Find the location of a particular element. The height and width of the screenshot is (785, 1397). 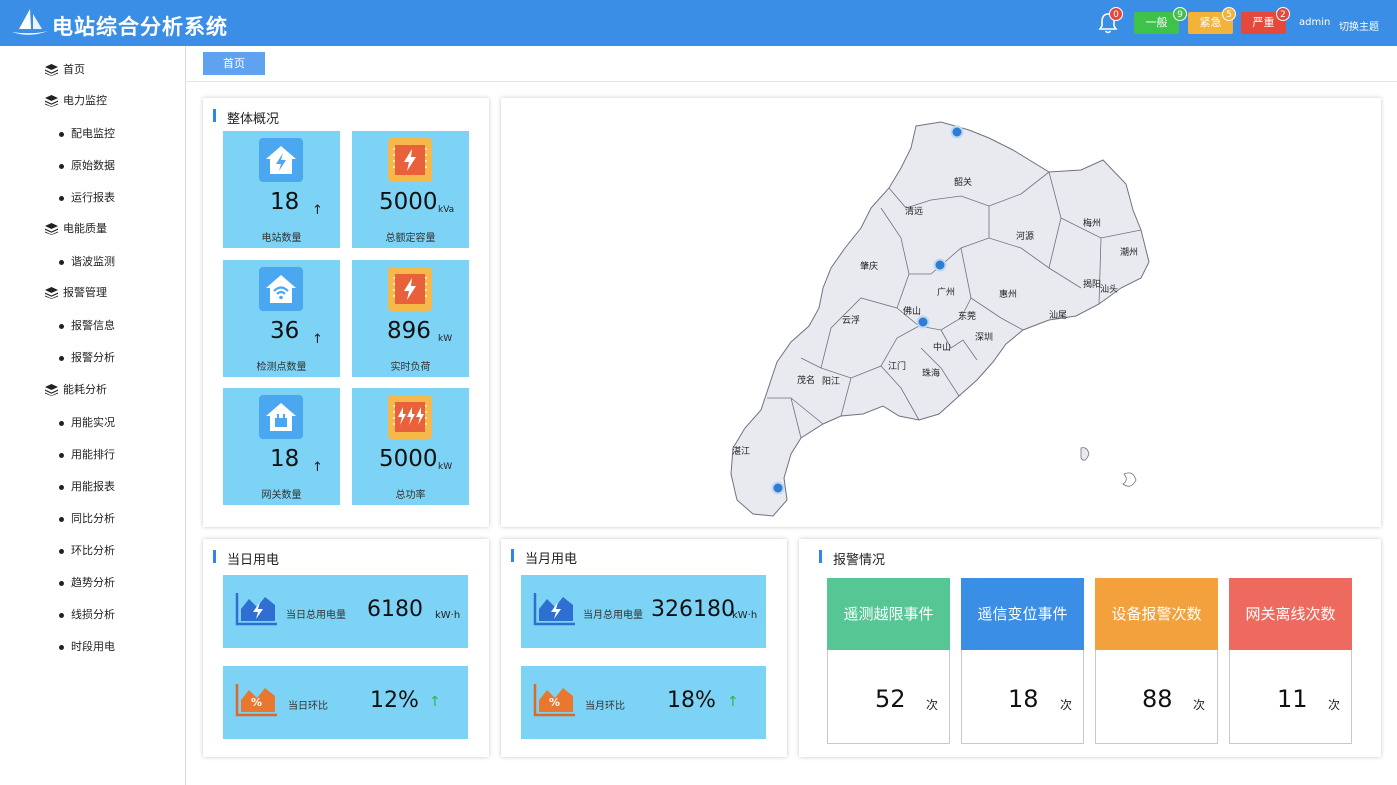

sidebar-item-run-report: 运行报表 is located at coordinates (87, 197).